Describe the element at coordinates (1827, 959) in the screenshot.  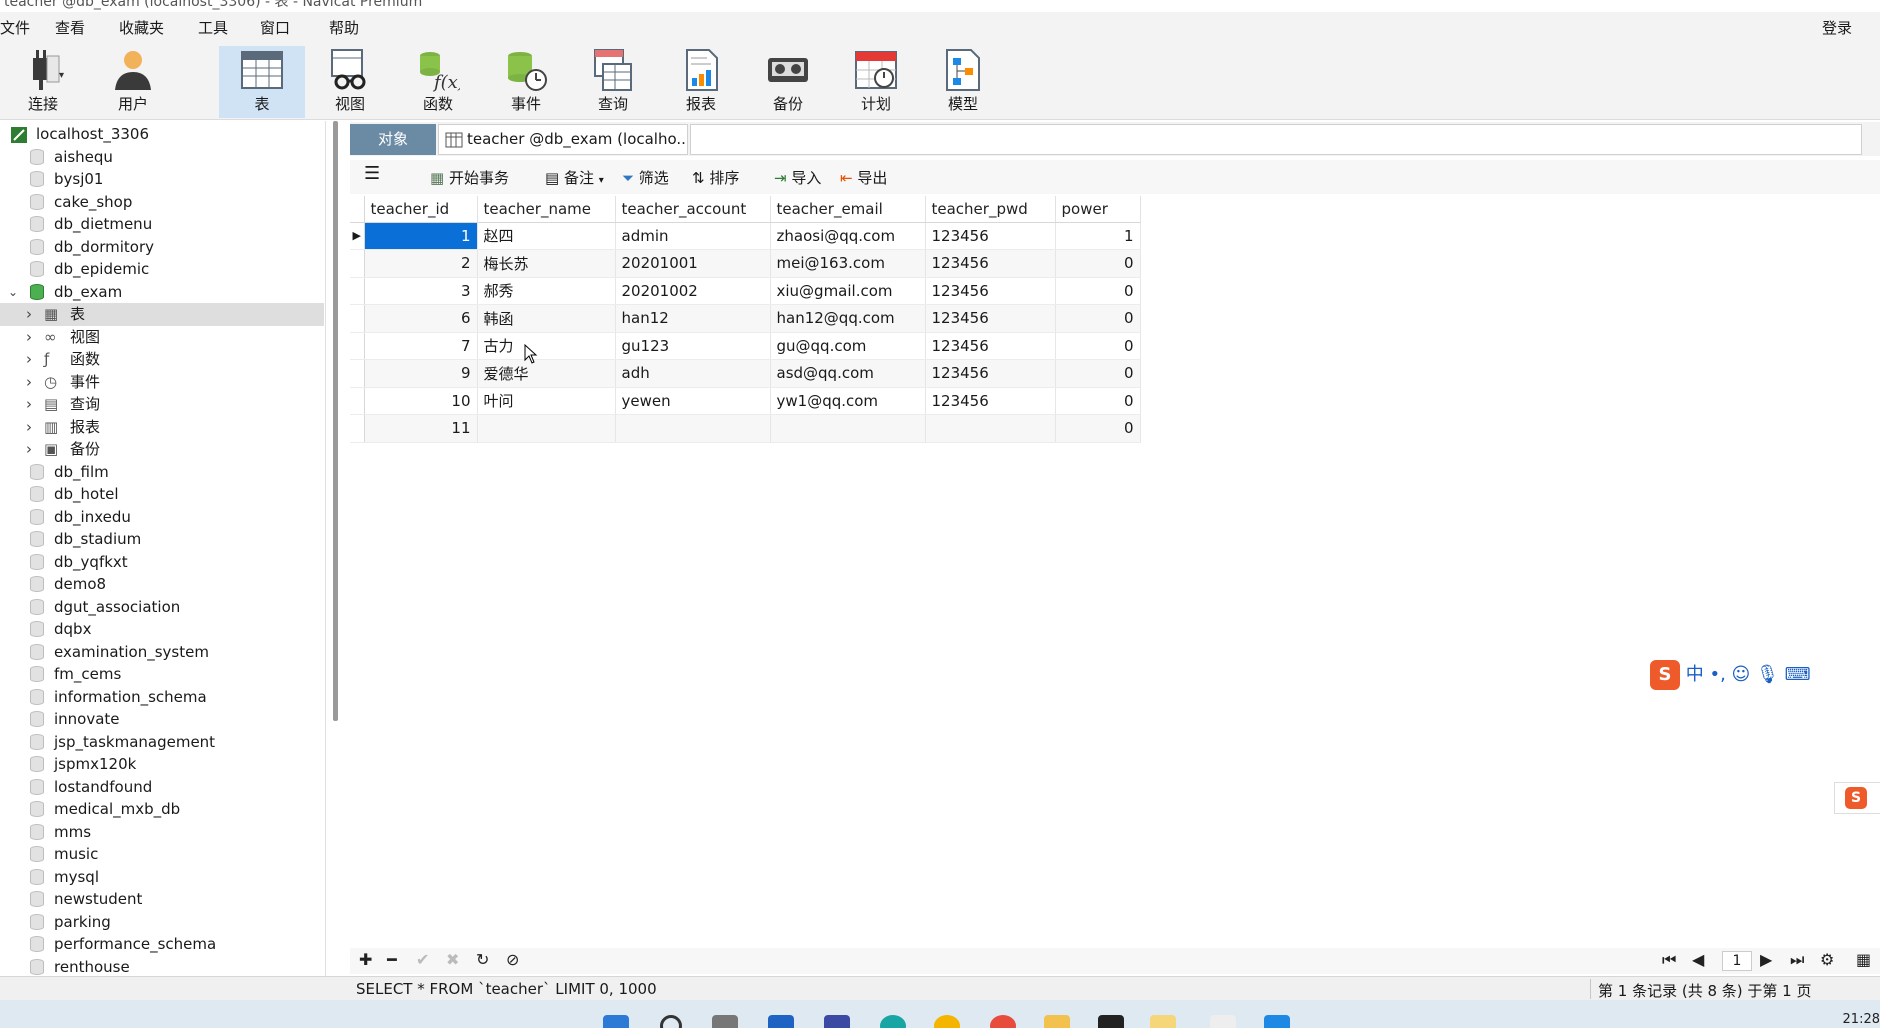
I see `gear-icon: ⚙` at that location.